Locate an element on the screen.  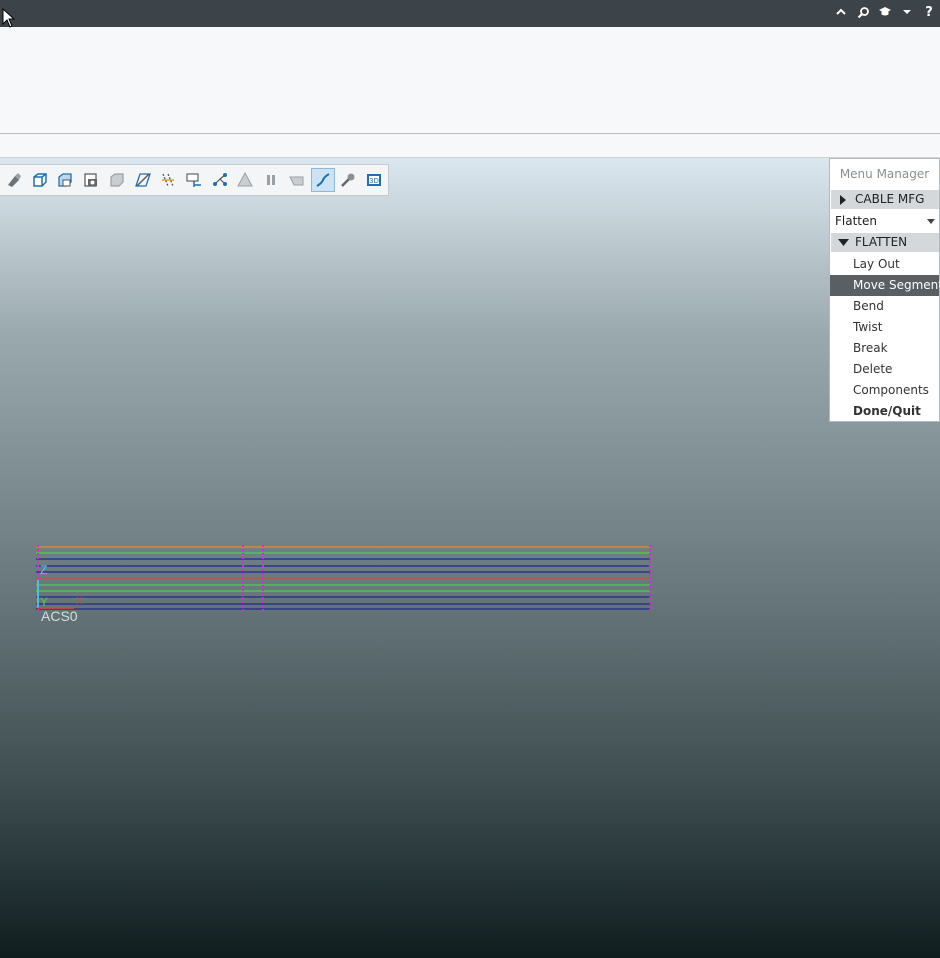
appearance-icon is located at coordinates (117, 180).